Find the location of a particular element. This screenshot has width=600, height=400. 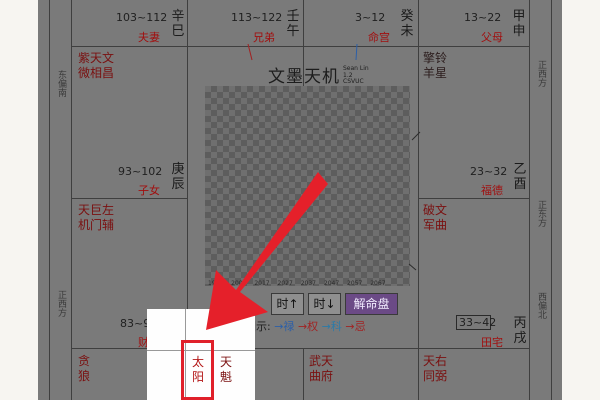

star-list: 天巨左 机门辅 is located at coordinates (96, 217).